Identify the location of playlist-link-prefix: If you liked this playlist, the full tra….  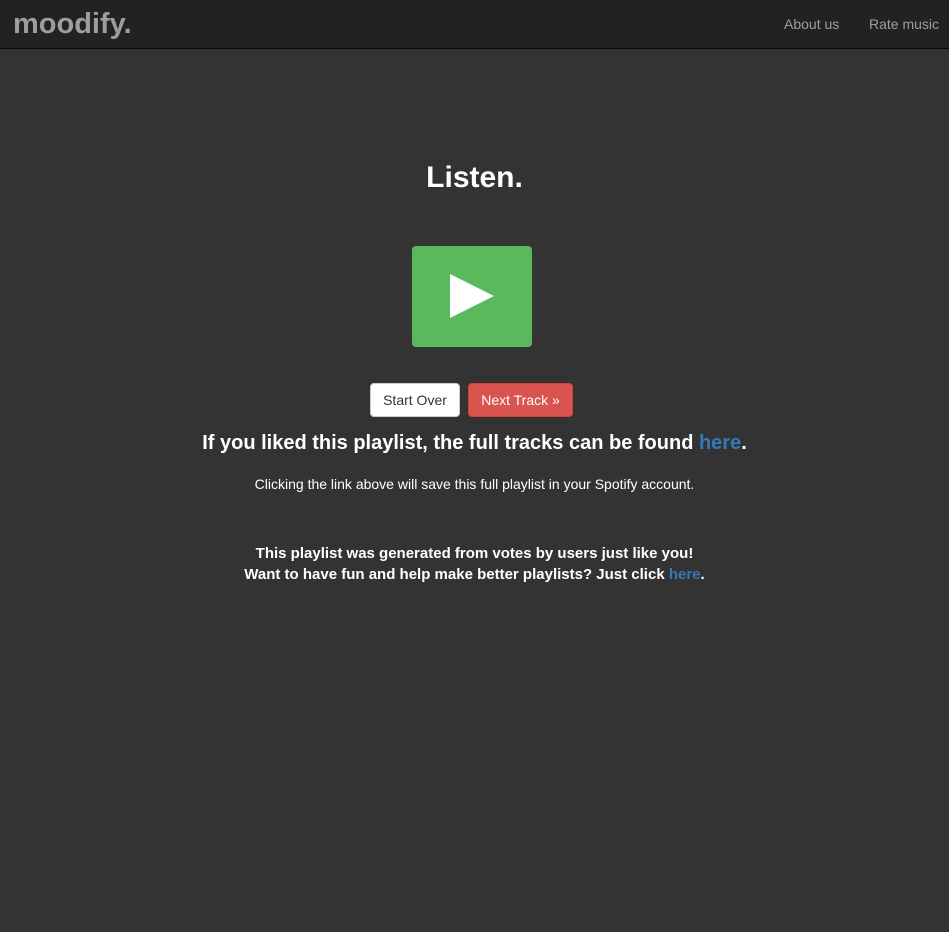
(450, 443).